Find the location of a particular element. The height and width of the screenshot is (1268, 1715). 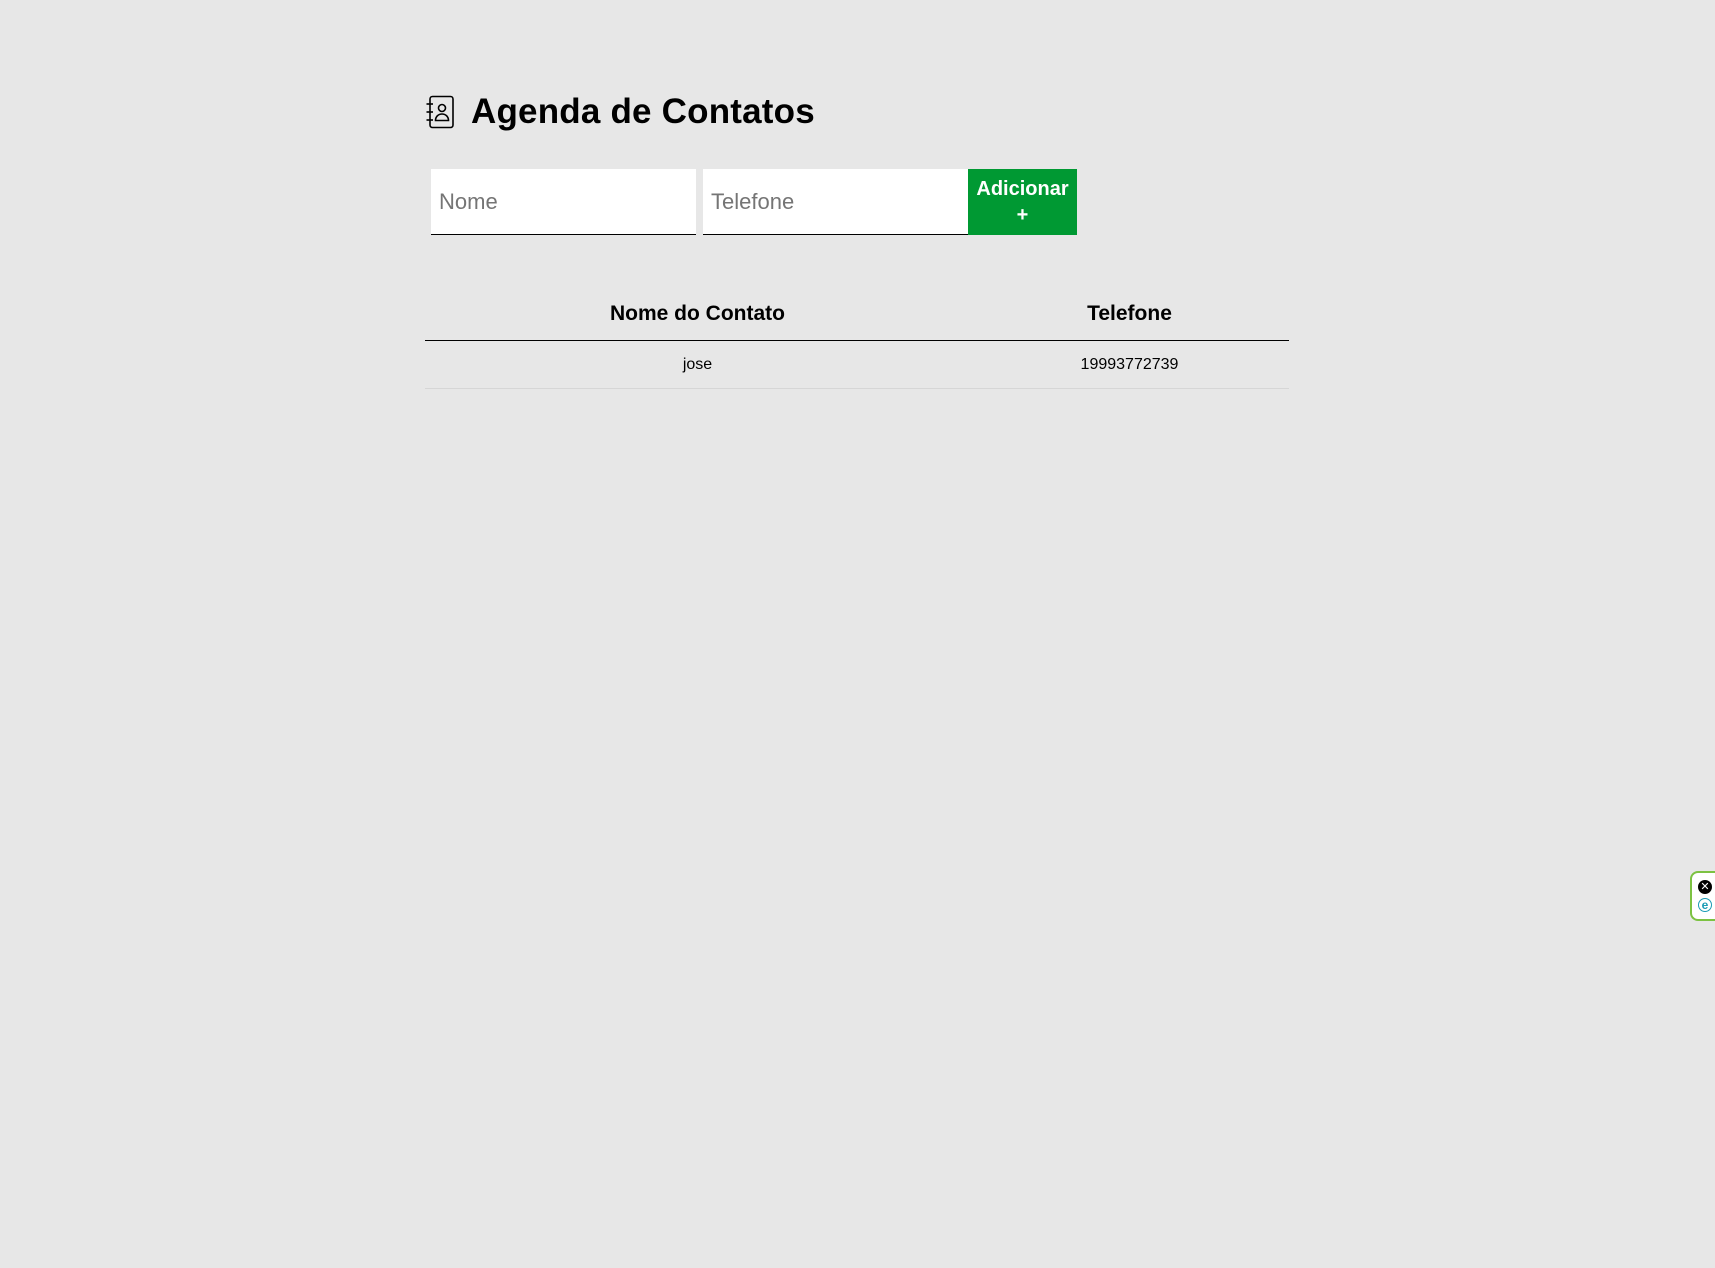

form-gap is located at coordinates (699, 202).